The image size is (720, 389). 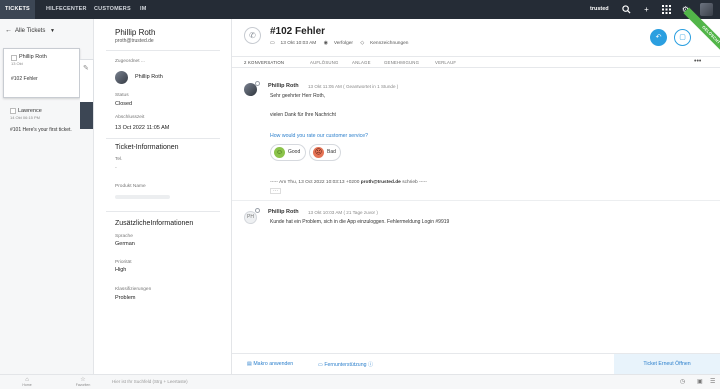 What do you see at coordinates (125, 244) in the screenshot?
I see `language-value: German` at bounding box center [125, 244].